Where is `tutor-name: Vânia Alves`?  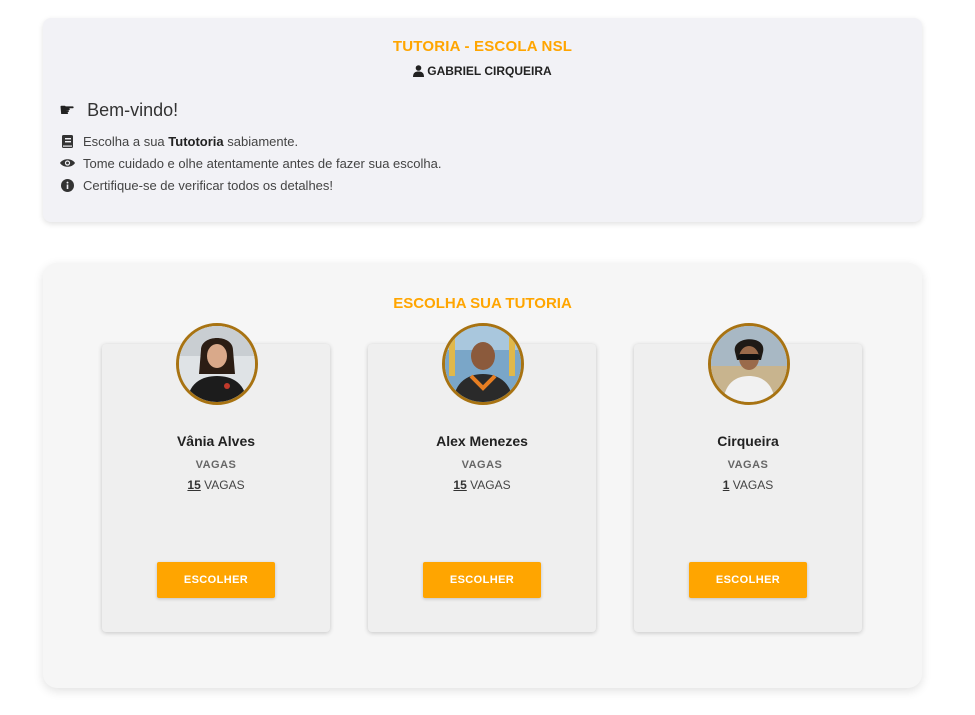
tutor-name: Vânia Alves is located at coordinates (216, 441).